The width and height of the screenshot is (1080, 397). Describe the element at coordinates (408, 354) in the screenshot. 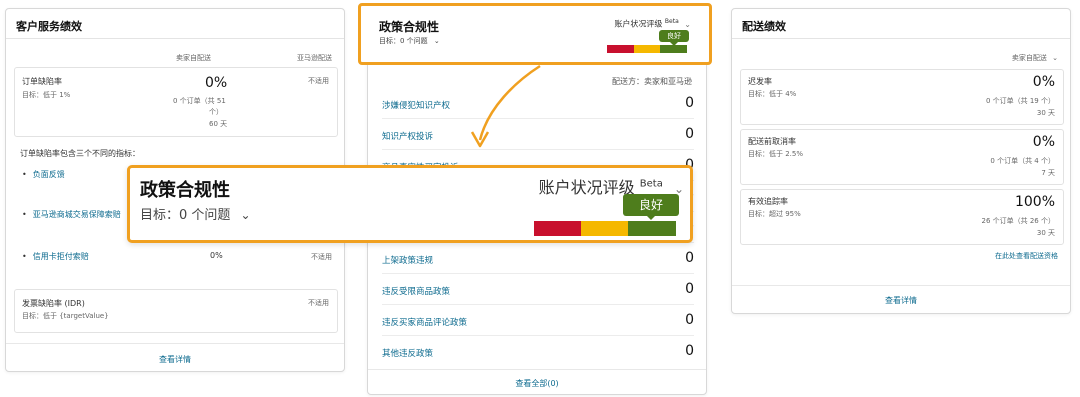

I see `policy-item-label: 其他违反政策` at that location.